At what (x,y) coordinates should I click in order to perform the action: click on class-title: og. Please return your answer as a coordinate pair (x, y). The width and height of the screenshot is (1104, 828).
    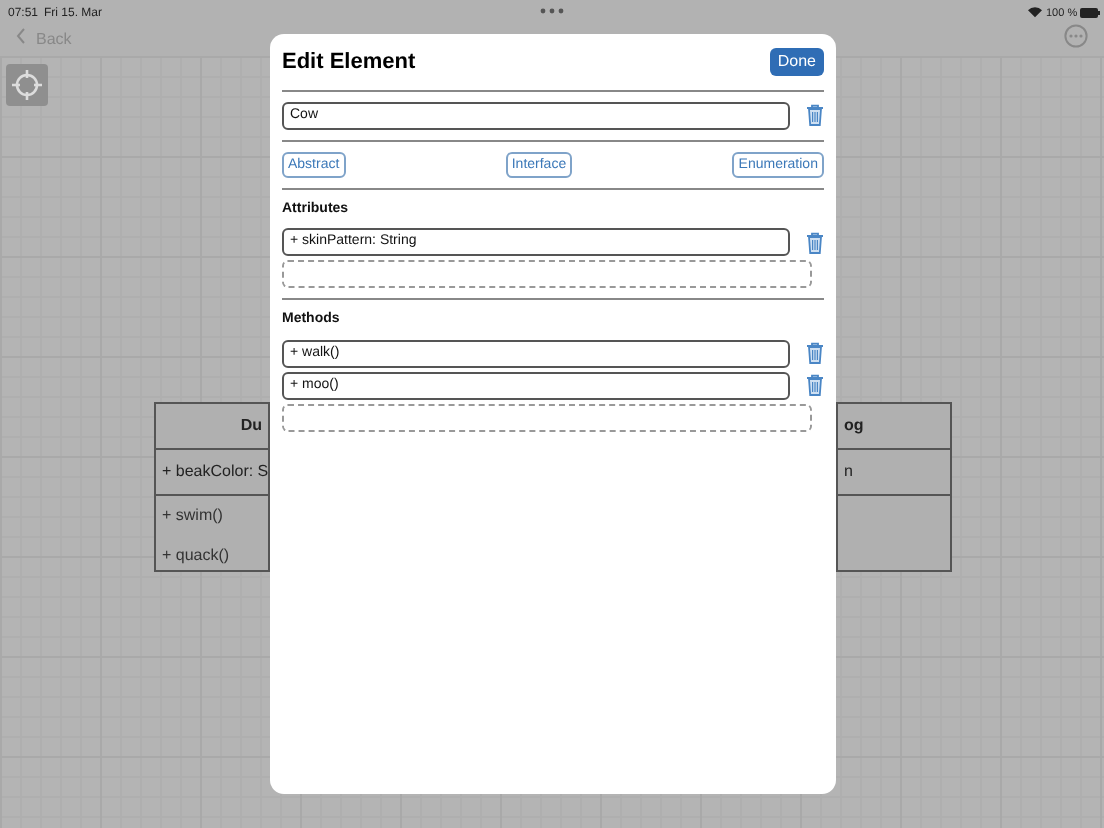
    Looking at the image, I should click on (854, 426).